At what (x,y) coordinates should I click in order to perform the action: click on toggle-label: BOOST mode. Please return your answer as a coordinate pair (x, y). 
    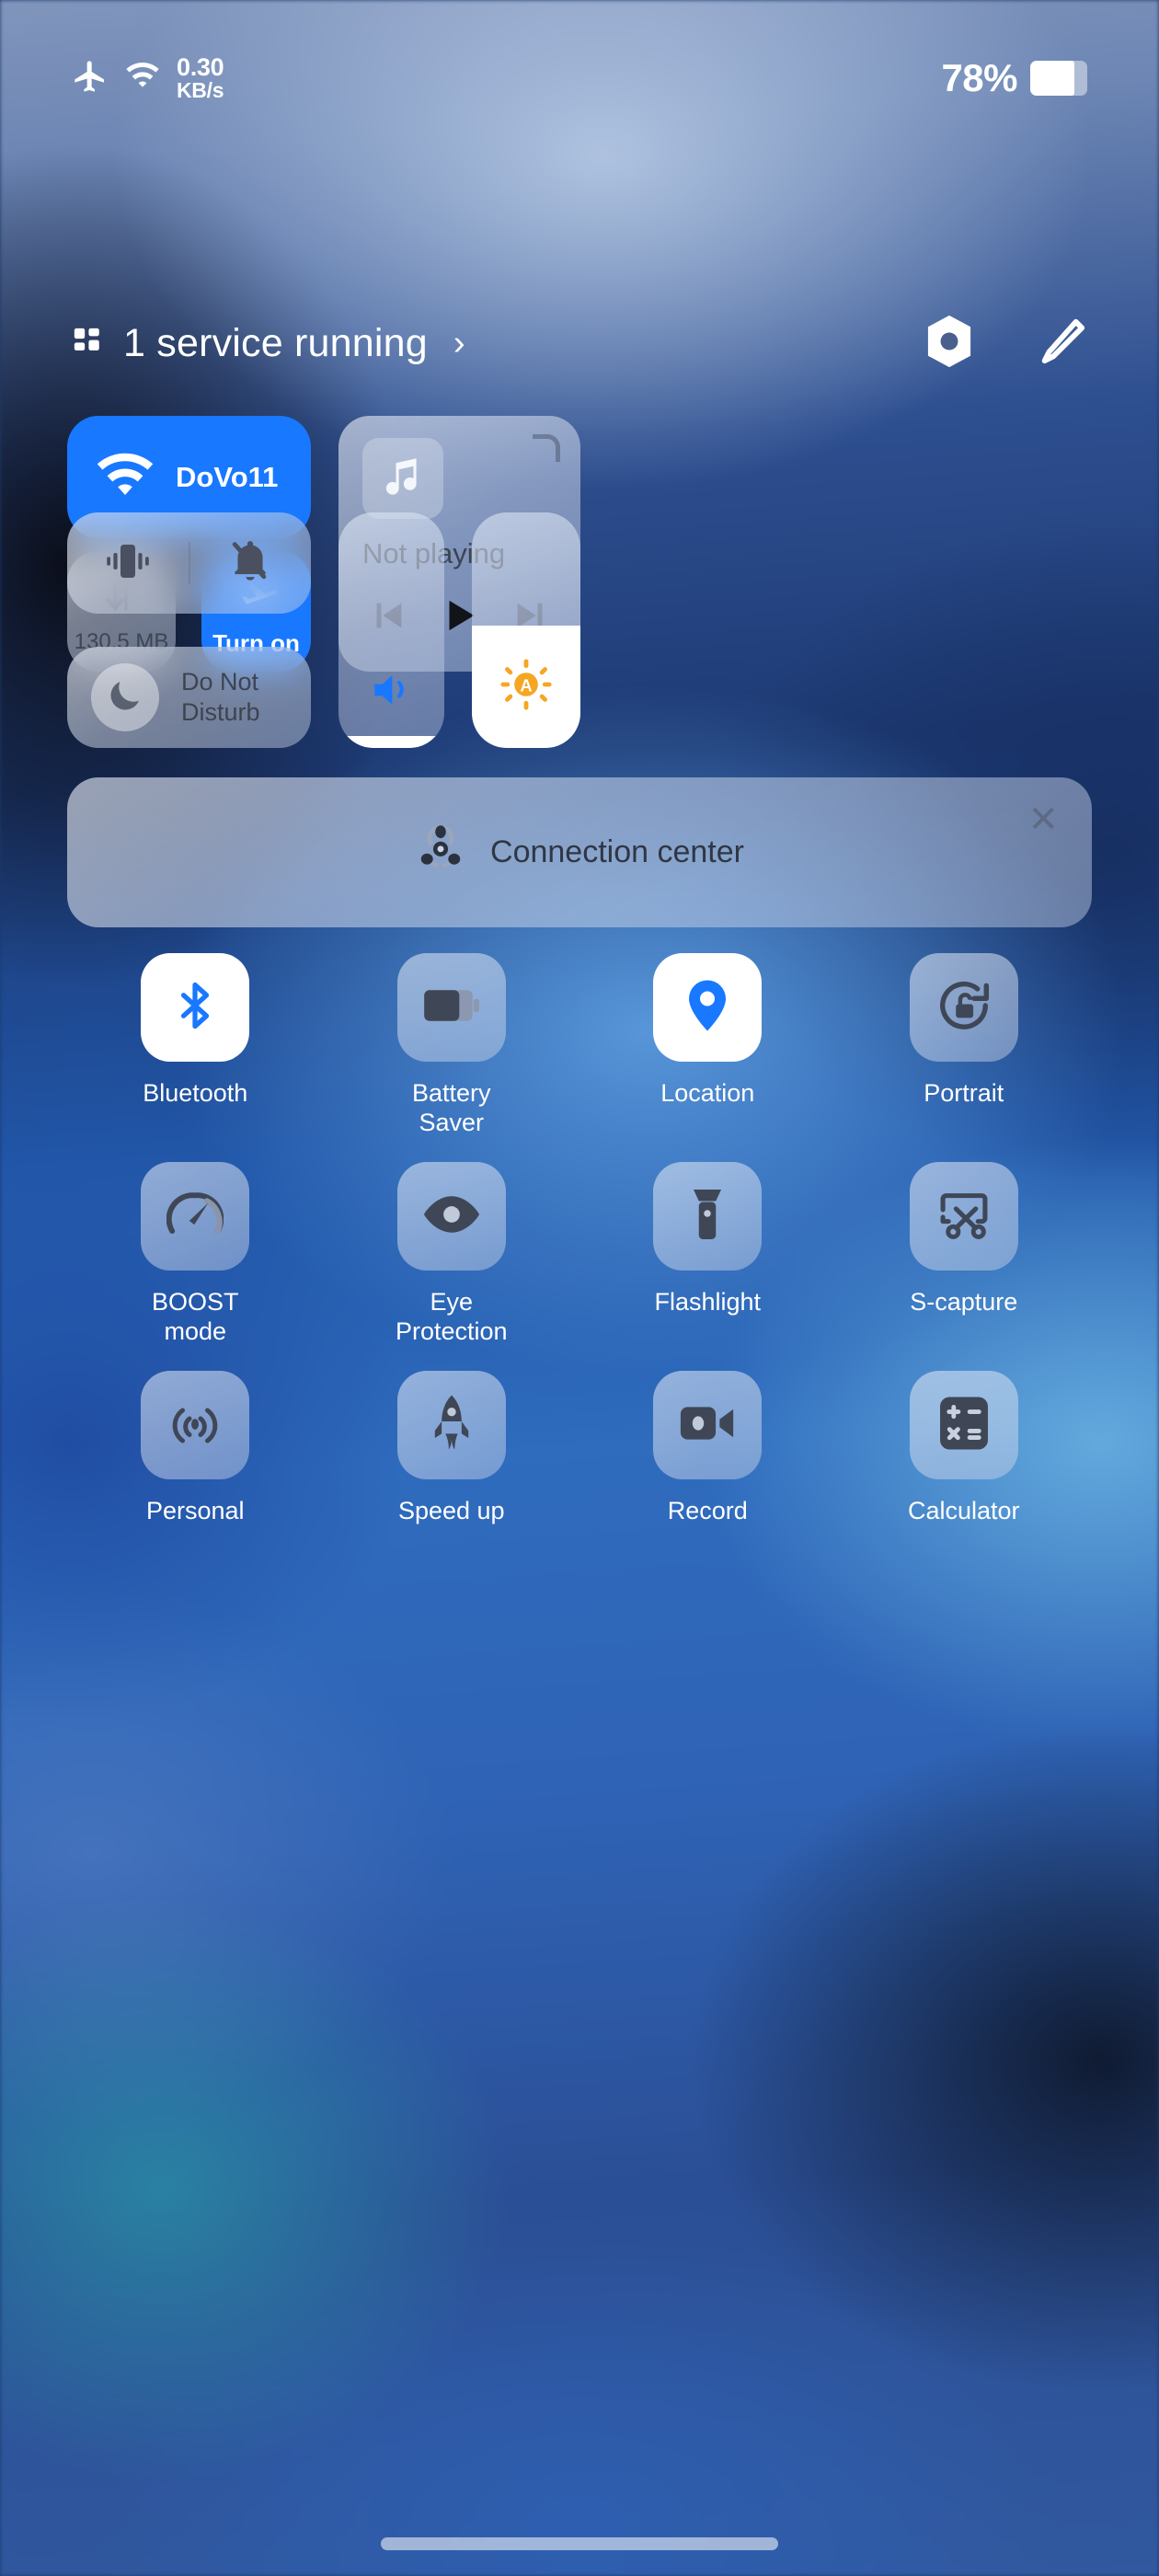
    Looking at the image, I should click on (195, 1317).